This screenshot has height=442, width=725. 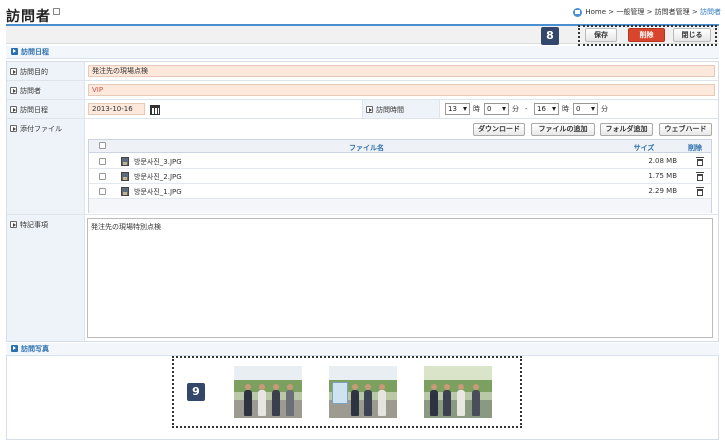 I want to click on home-icon, so click(x=578, y=12).